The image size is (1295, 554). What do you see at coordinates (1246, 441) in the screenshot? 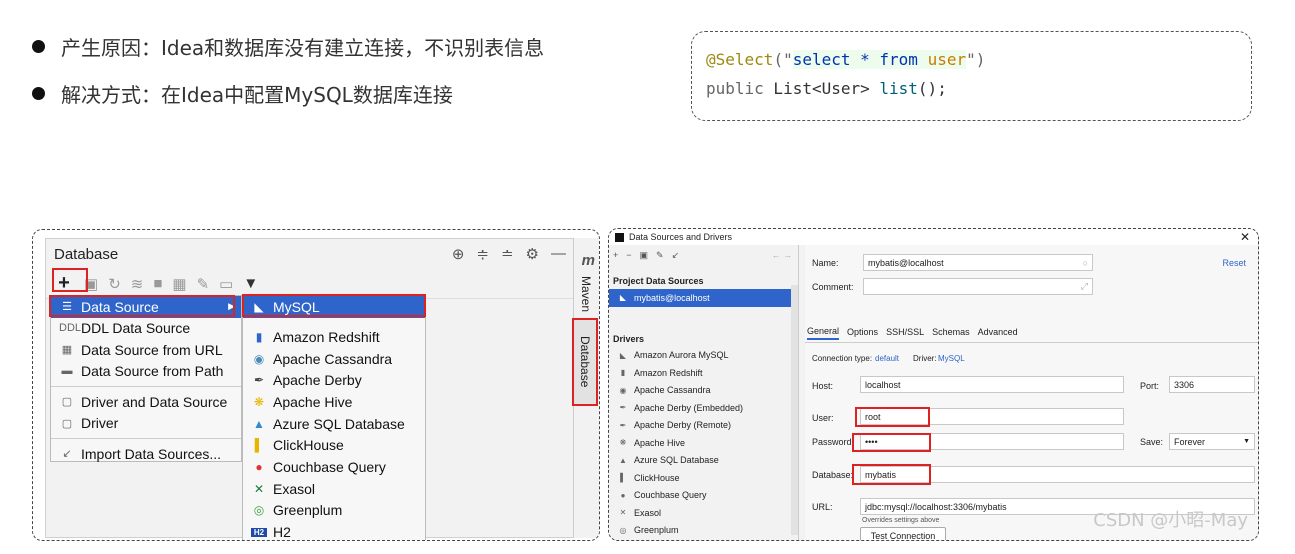
I see `chevron-down-icon: ▼` at bounding box center [1246, 441].